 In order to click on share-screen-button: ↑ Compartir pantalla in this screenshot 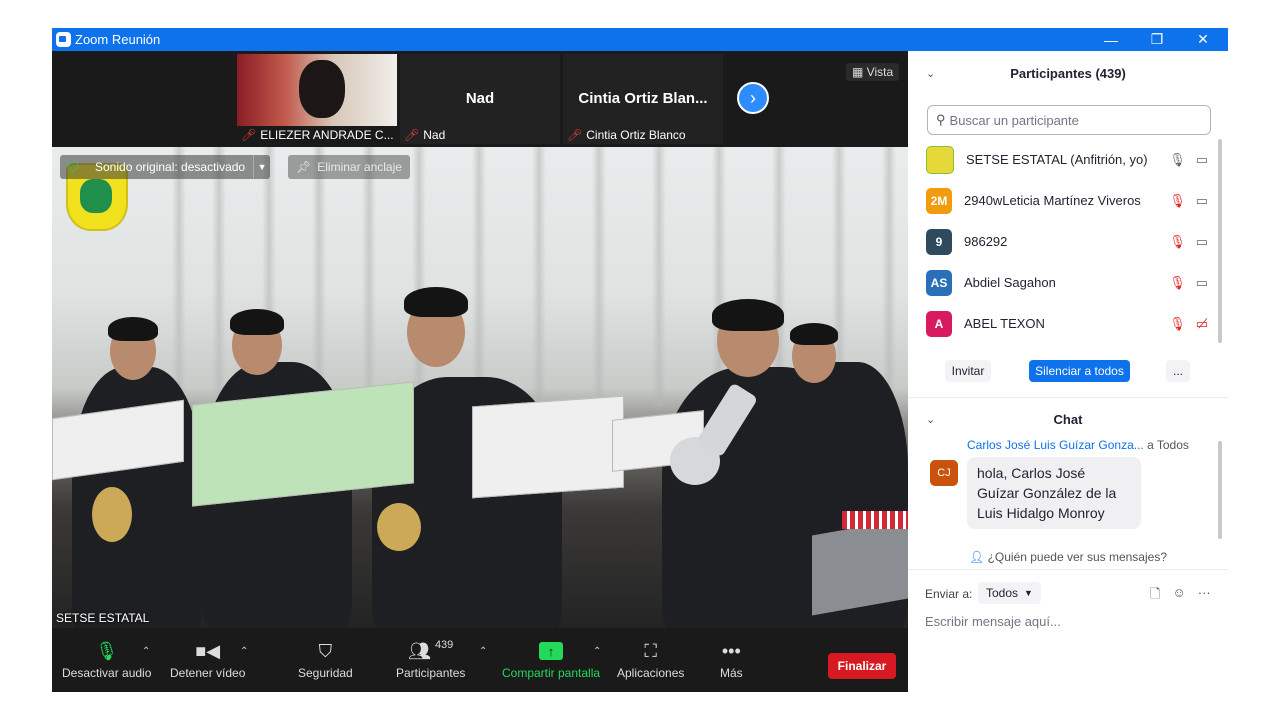, I will do `click(551, 658)`.